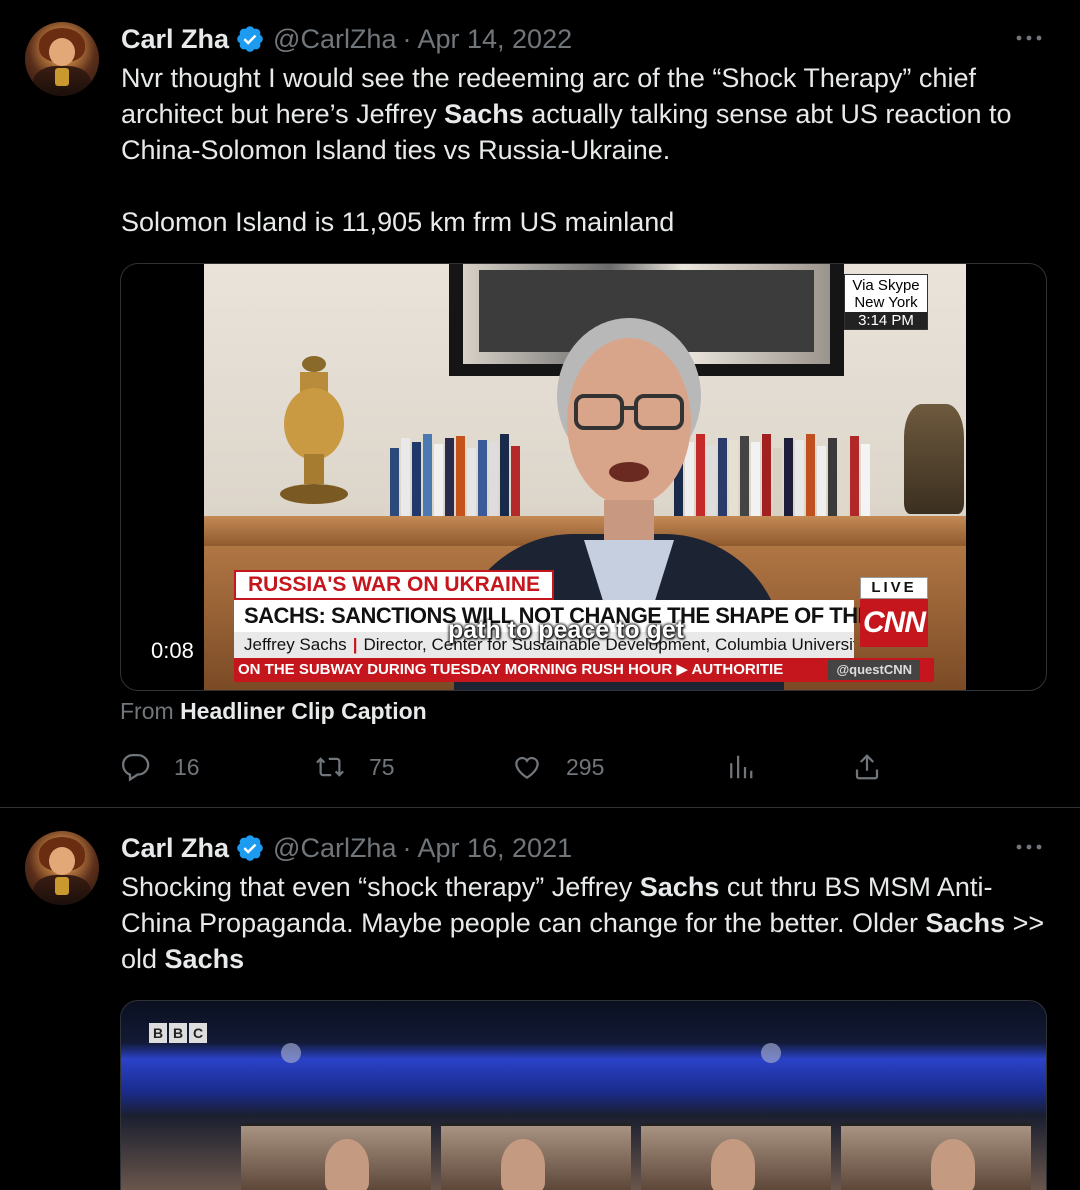  What do you see at coordinates (355, 767) in the screenshot?
I see `retweet-button: 75` at bounding box center [355, 767].